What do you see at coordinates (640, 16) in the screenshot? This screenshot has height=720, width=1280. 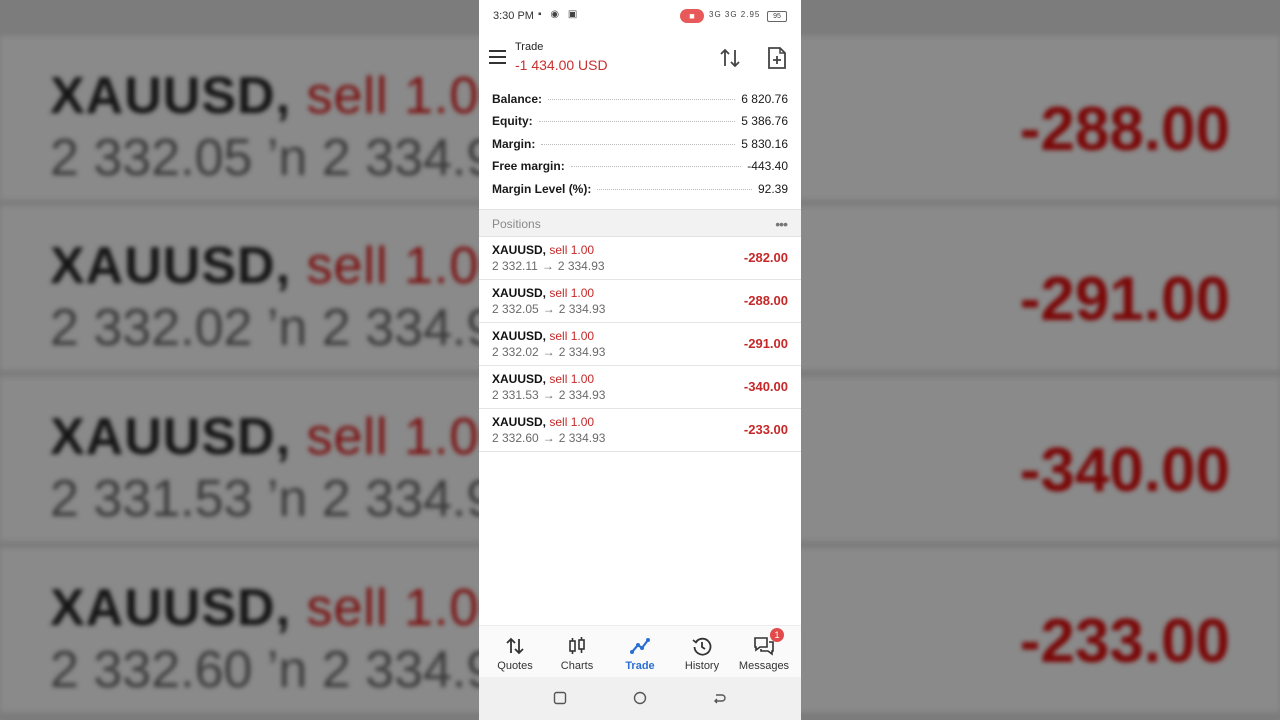 I see `status-bar: 3:30 PM ▪ ◉ ▣ ■ 3G 3G 2.95 95` at bounding box center [640, 16].